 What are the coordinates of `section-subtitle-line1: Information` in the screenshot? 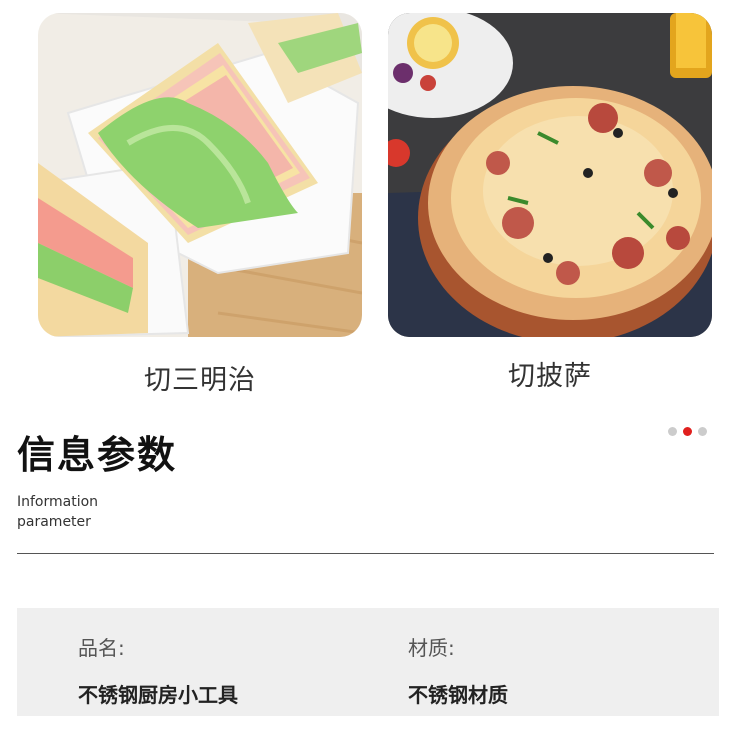 It's located at (58, 502).